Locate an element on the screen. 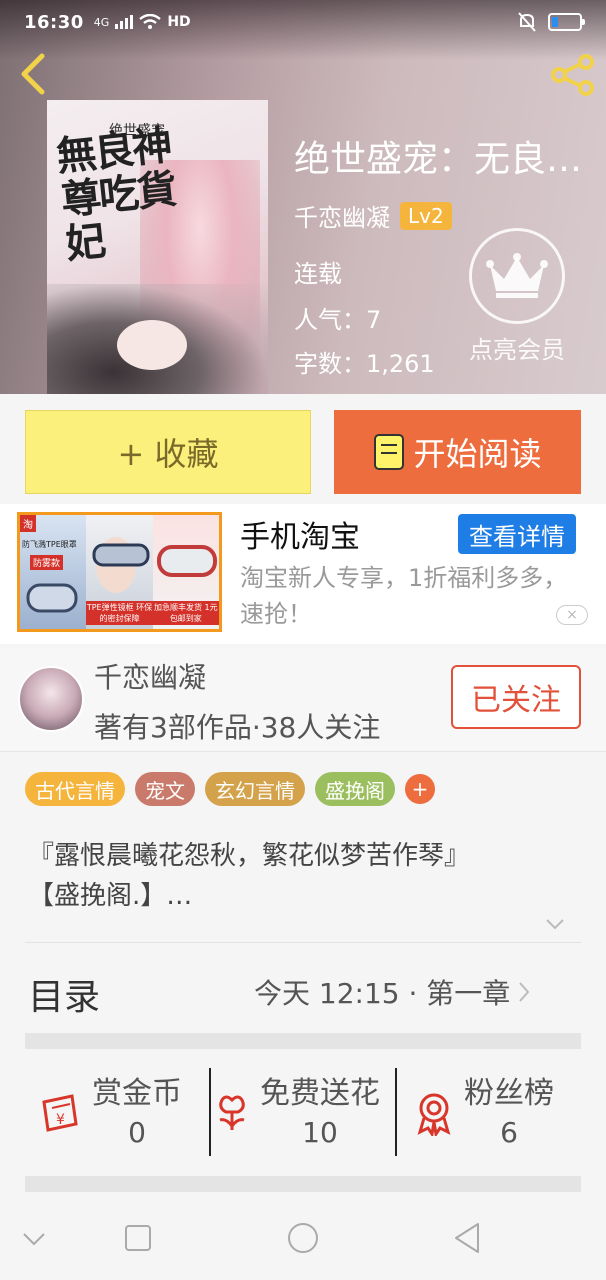 This screenshot has height=1280, width=606. mute-bell-icon is located at coordinates (527, 22).